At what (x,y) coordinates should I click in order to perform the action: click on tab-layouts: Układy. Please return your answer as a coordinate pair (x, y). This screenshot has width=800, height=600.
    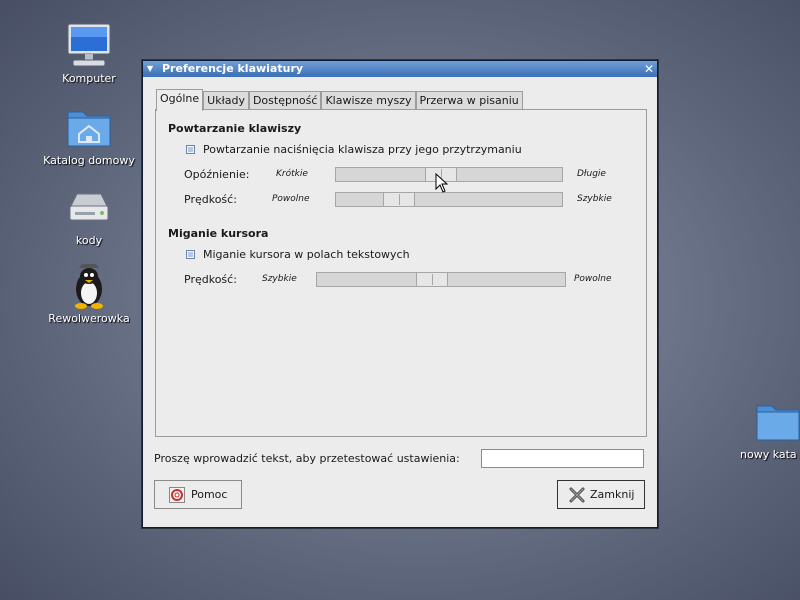
    Looking at the image, I should click on (226, 100).